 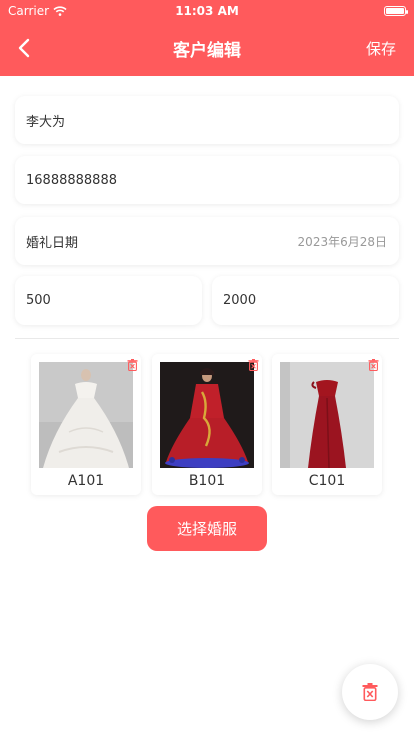 I want to click on delete-customer-button, so click(x=370, y=692).